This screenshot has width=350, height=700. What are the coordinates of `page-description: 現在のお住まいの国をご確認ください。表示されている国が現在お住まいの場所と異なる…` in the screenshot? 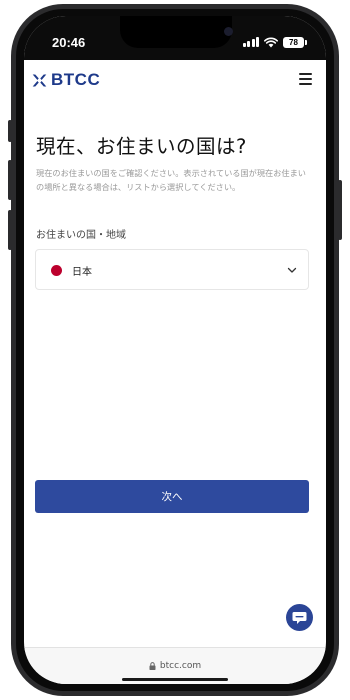 It's located at (171, 180).